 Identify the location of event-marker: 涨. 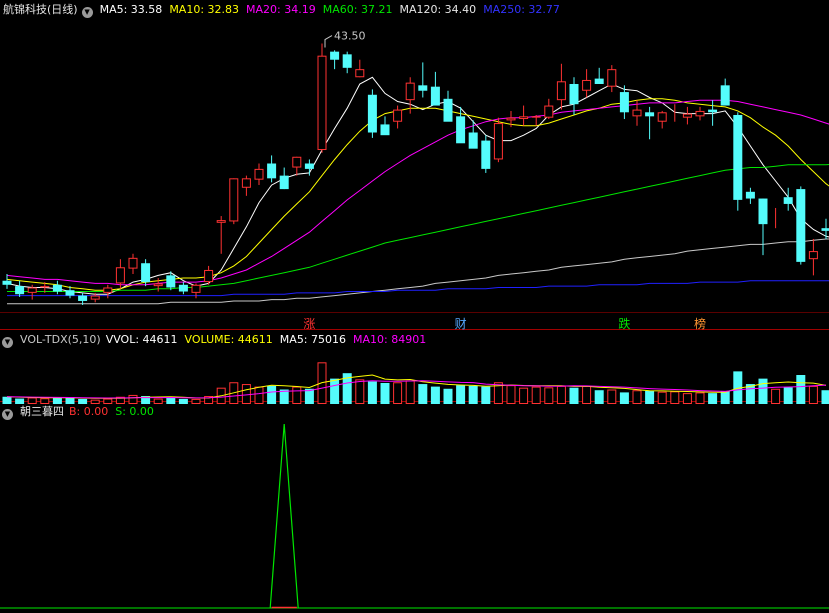
(309, 323).